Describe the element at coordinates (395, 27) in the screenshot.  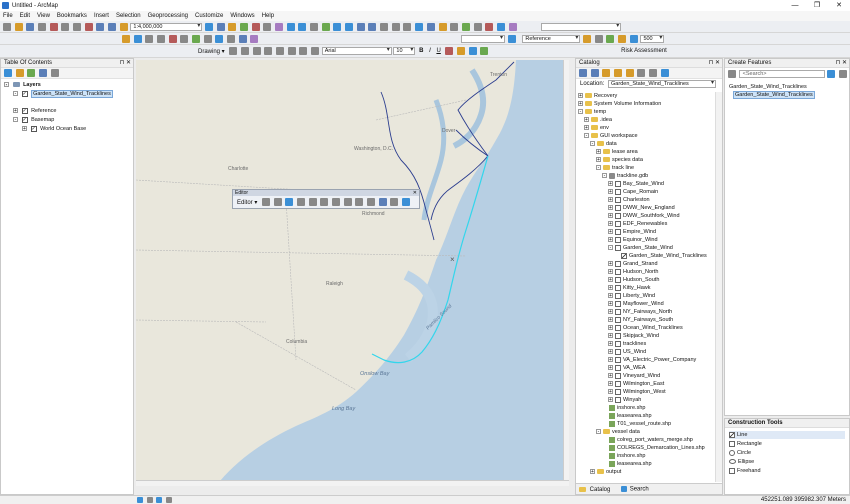
I see `clear-selection-icon` at that location.